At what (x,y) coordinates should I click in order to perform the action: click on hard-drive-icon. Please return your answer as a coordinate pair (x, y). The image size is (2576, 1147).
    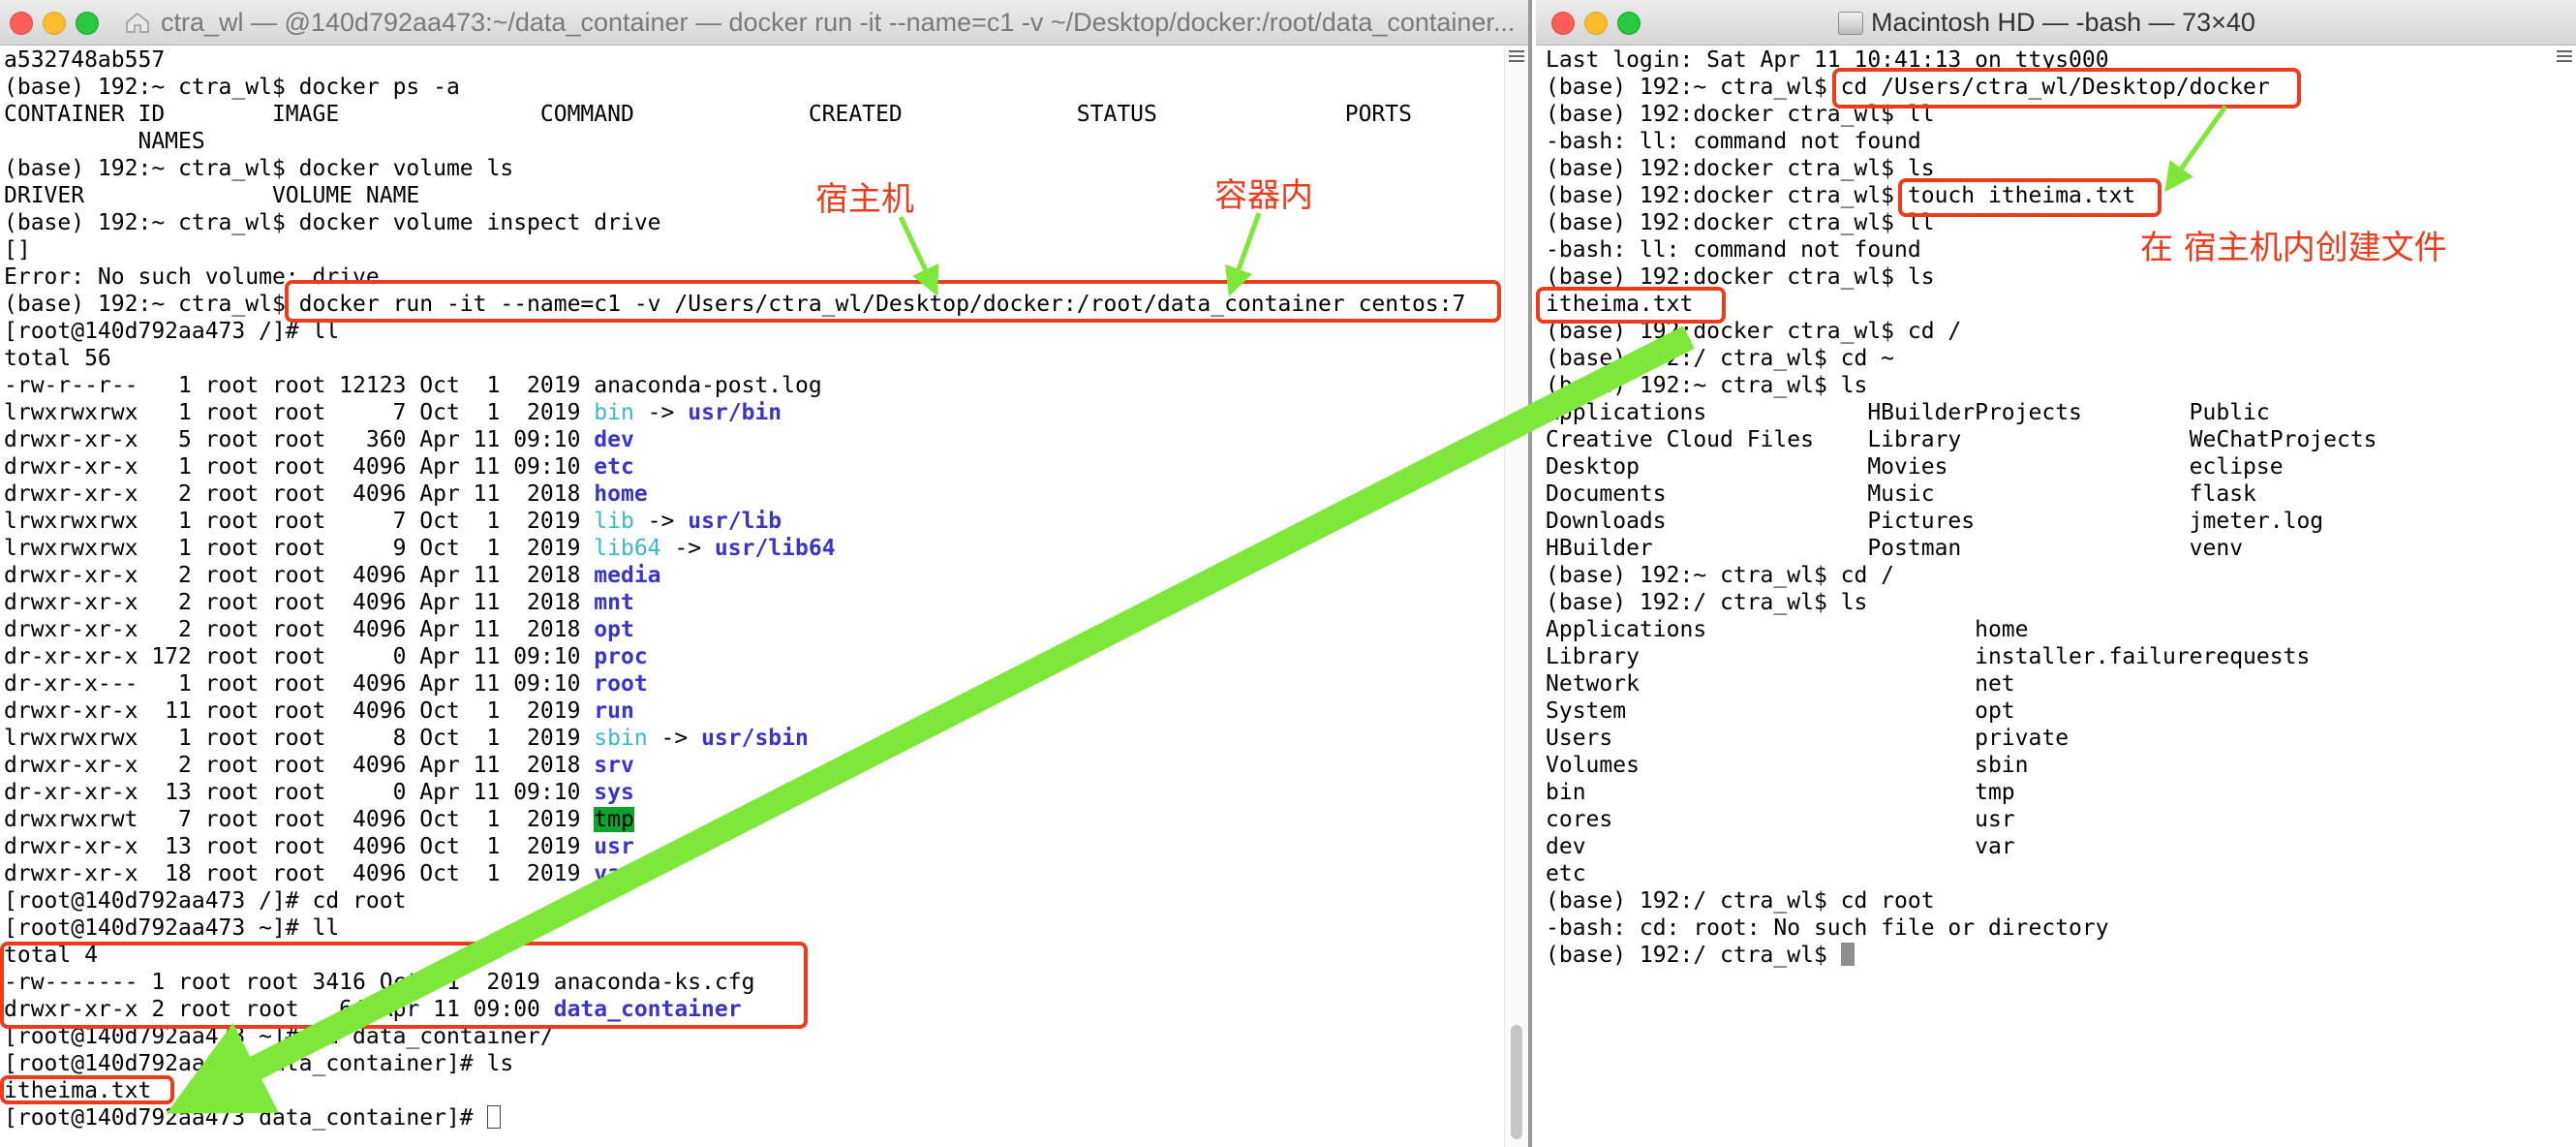
    Looking at the image, I should click on (1850, 23).